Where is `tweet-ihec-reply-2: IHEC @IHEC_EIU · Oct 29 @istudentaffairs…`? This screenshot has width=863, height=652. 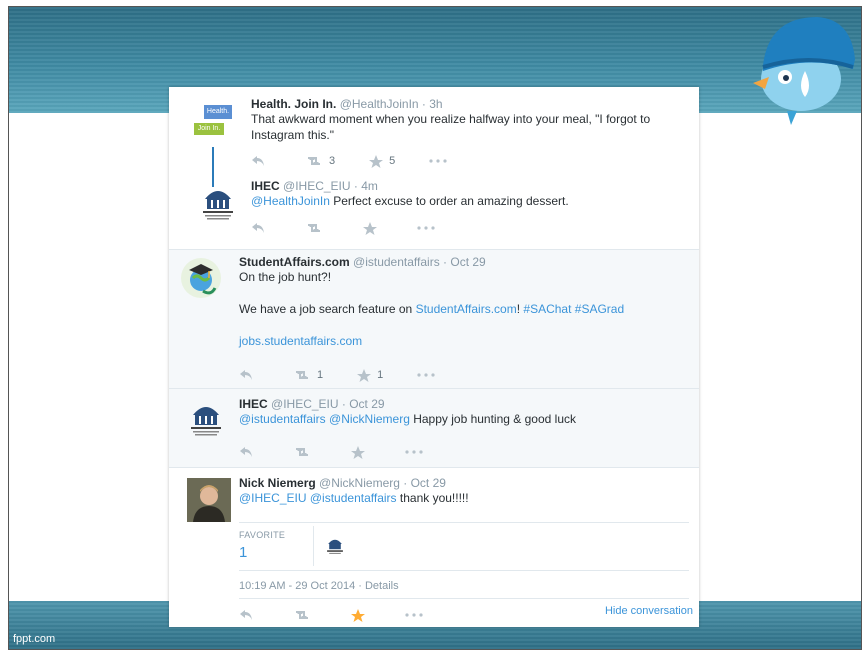
tweet-ihec-reply-2: IHEC @IHEC_EIU · Oct 29 @istudentaffairs… is located at coordinates (434, 428).